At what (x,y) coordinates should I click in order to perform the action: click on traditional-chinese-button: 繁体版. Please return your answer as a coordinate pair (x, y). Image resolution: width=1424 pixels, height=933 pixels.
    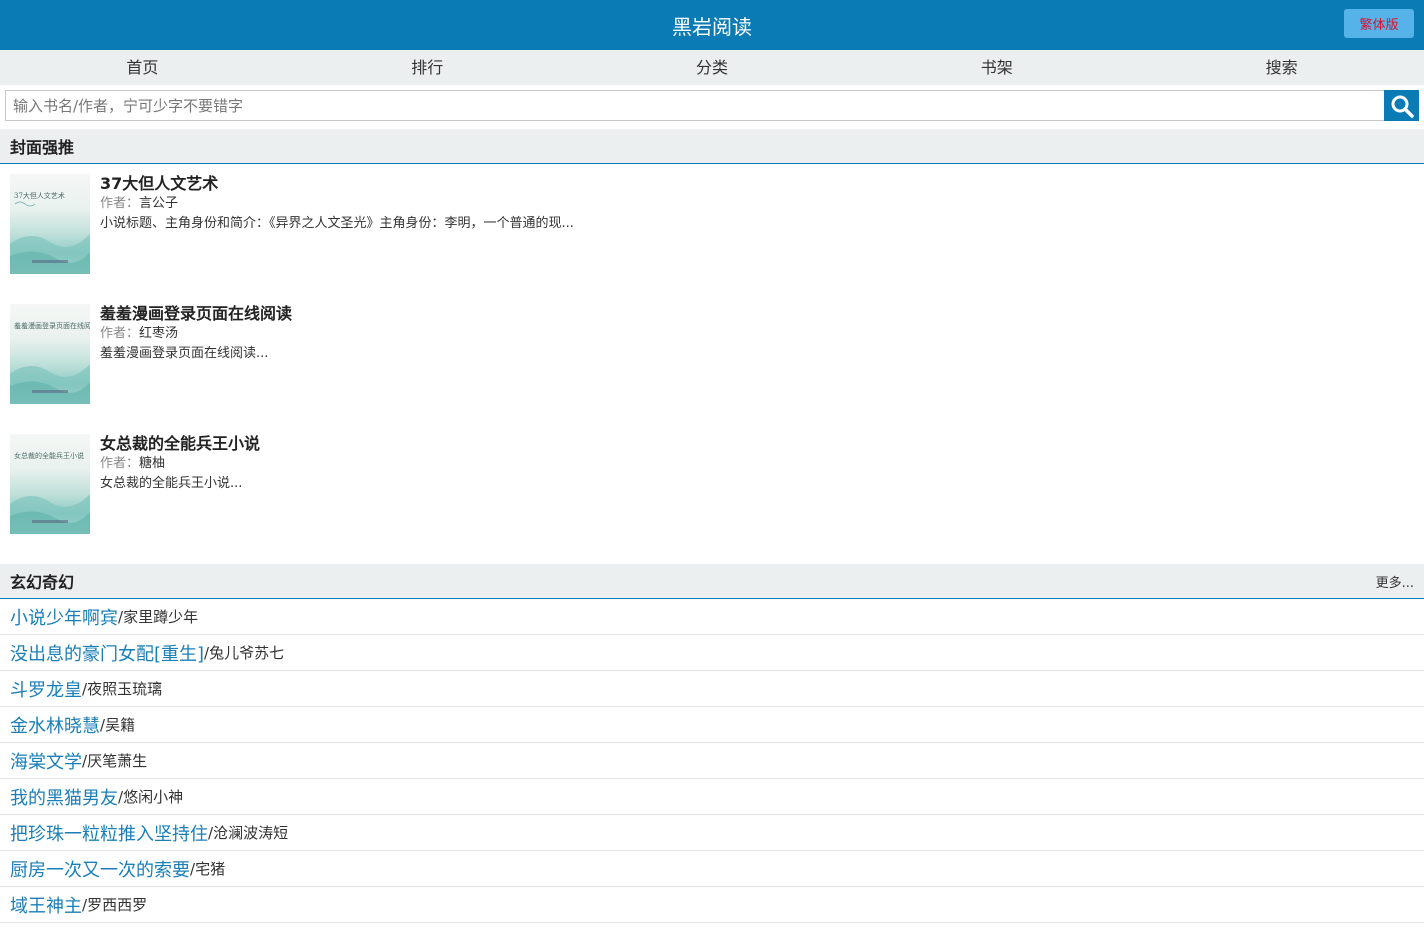
    Looking at the image, I should click on (1379, 23).